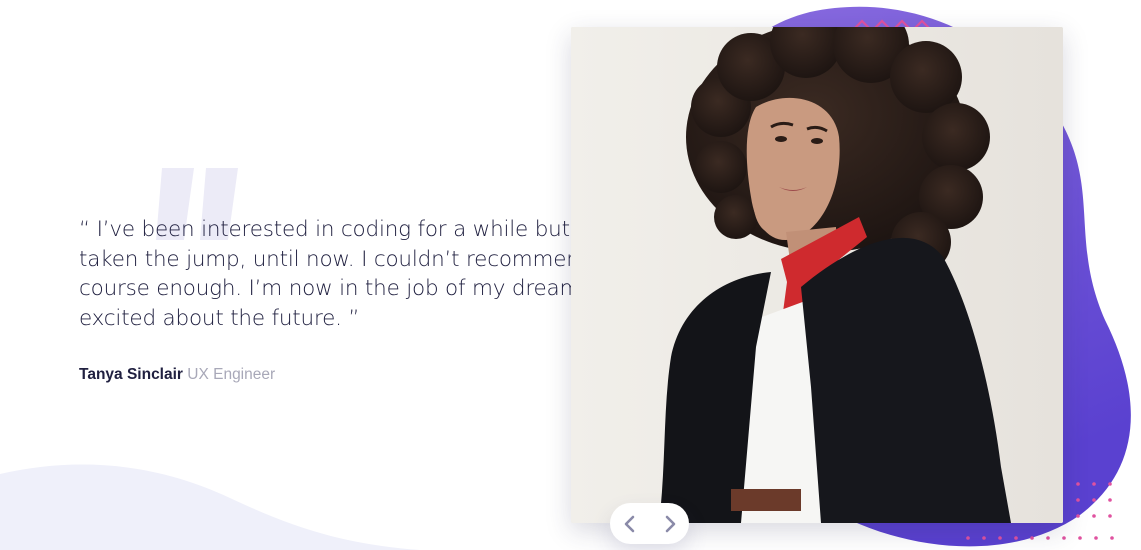  Describe the element at coordinates (649, 523) in the screenshot. I see `carousel-navigation` at that location.